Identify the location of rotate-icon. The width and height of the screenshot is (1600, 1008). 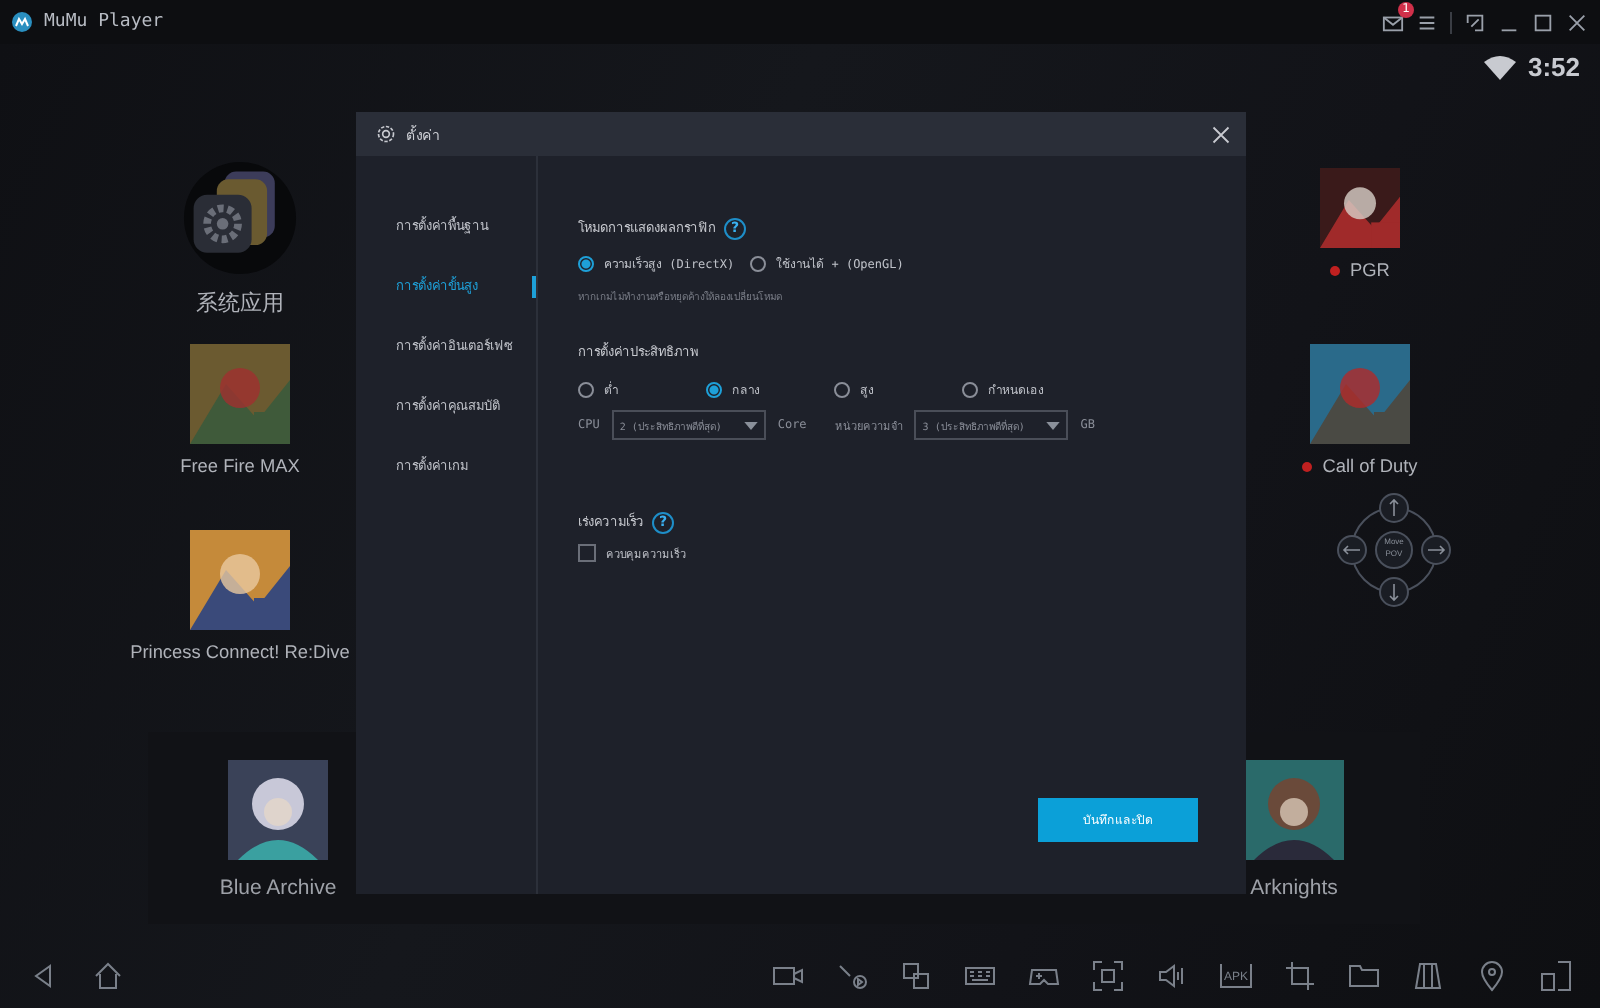
(1556, 976).